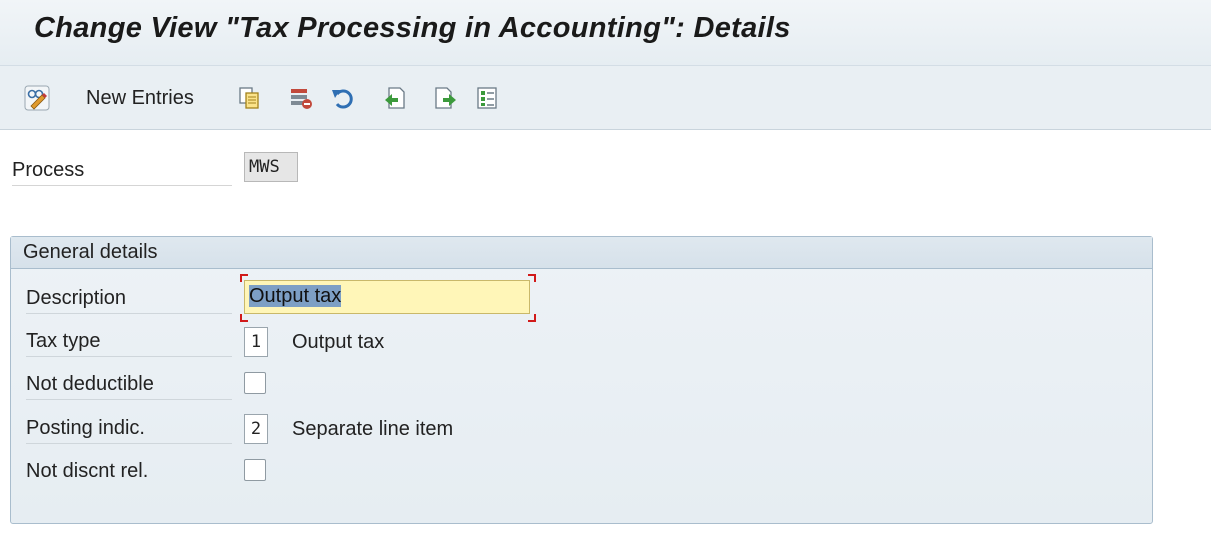  I want to click on select-all-button, so click(487, 98).